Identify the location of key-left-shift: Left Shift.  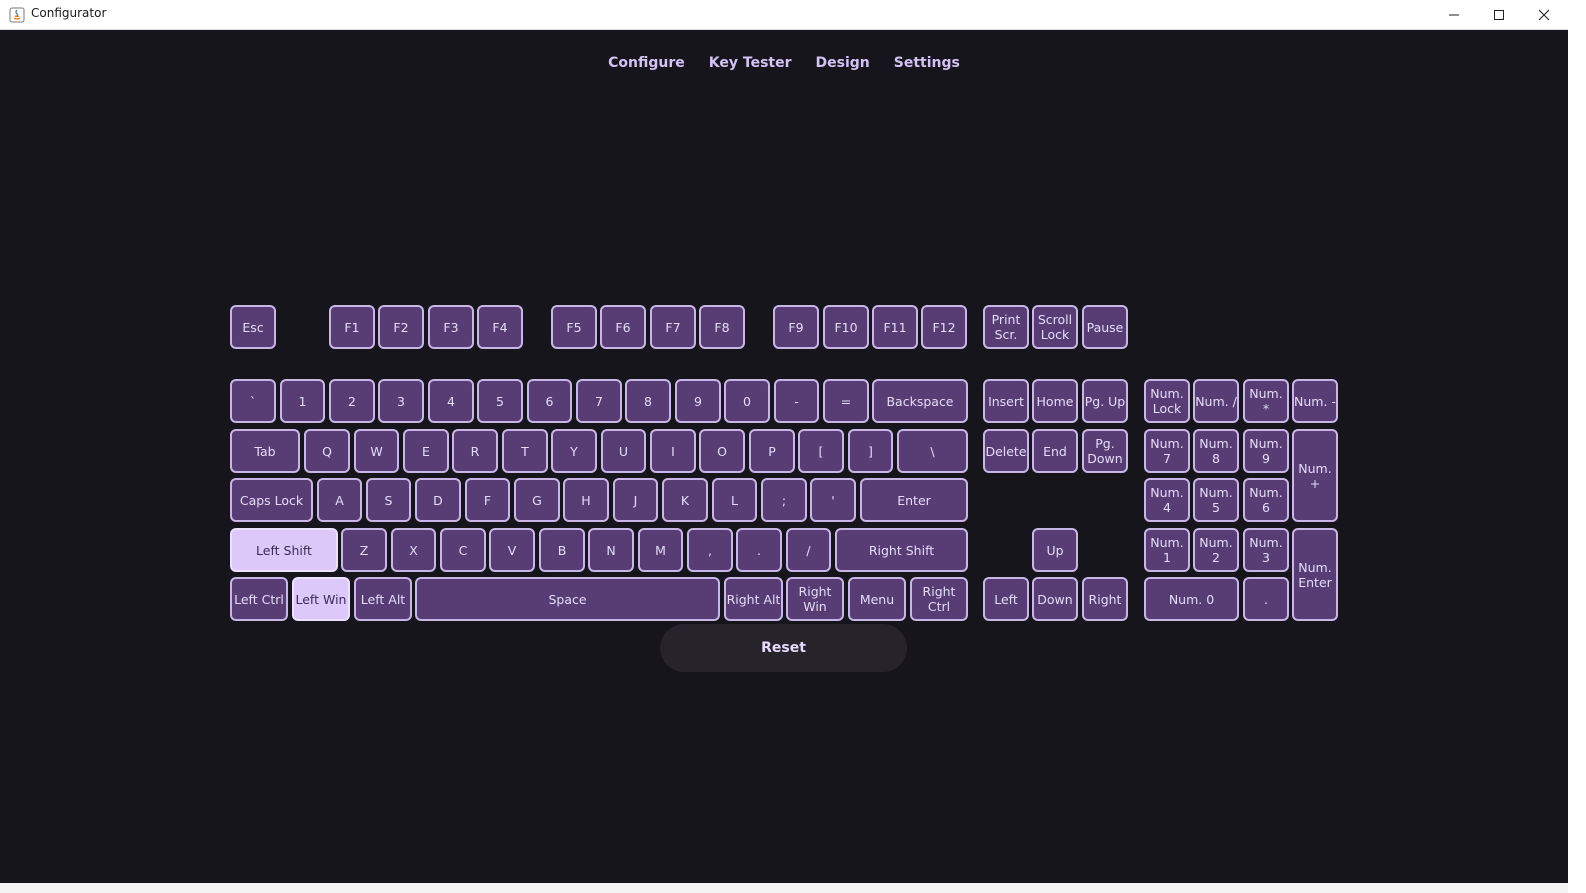
(284, 550).